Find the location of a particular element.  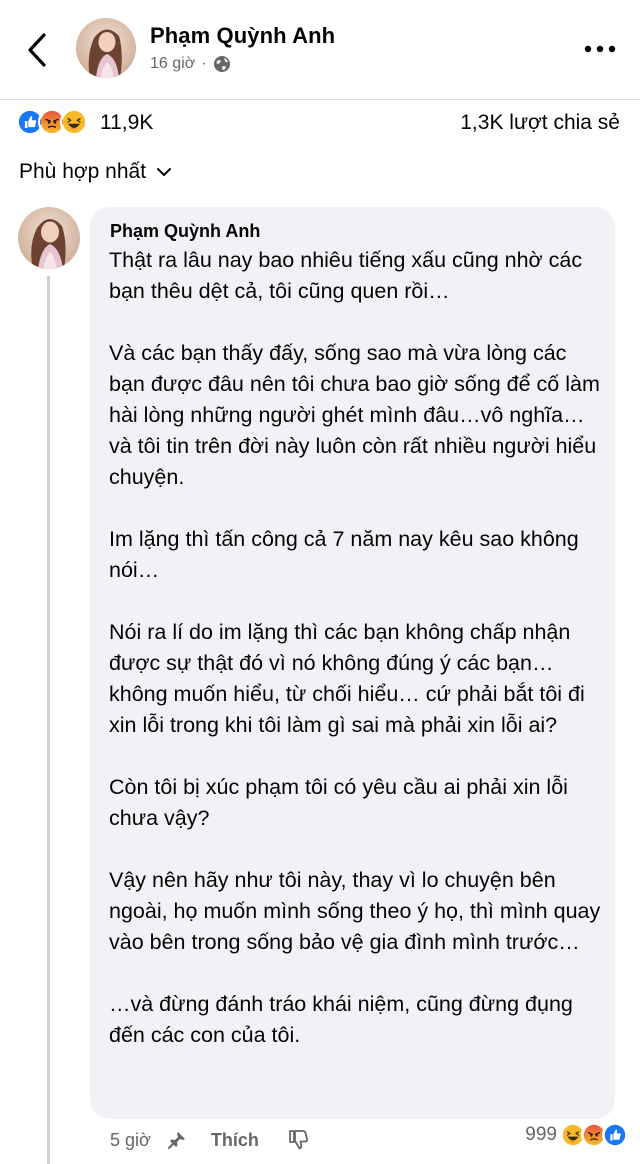

comment-like-button: Thích is located at coordinates (235, 1140).